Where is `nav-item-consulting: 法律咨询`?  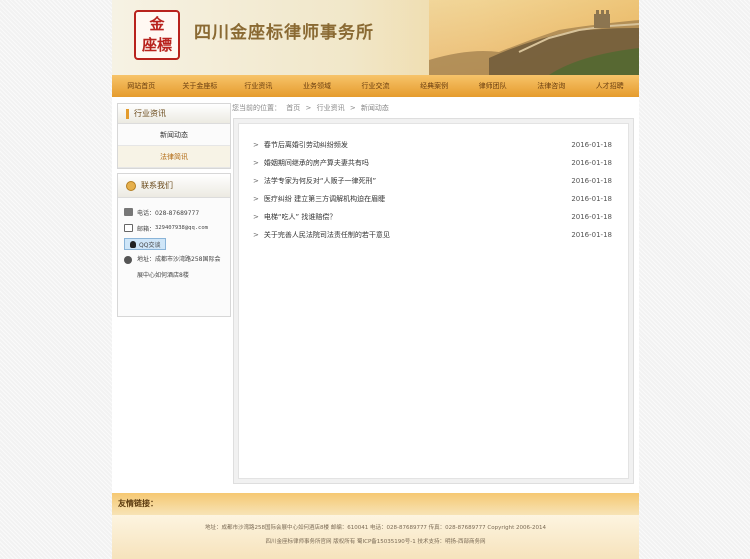
nav-item-consulting: 法律咨询 is located at coordinates (551, 86).